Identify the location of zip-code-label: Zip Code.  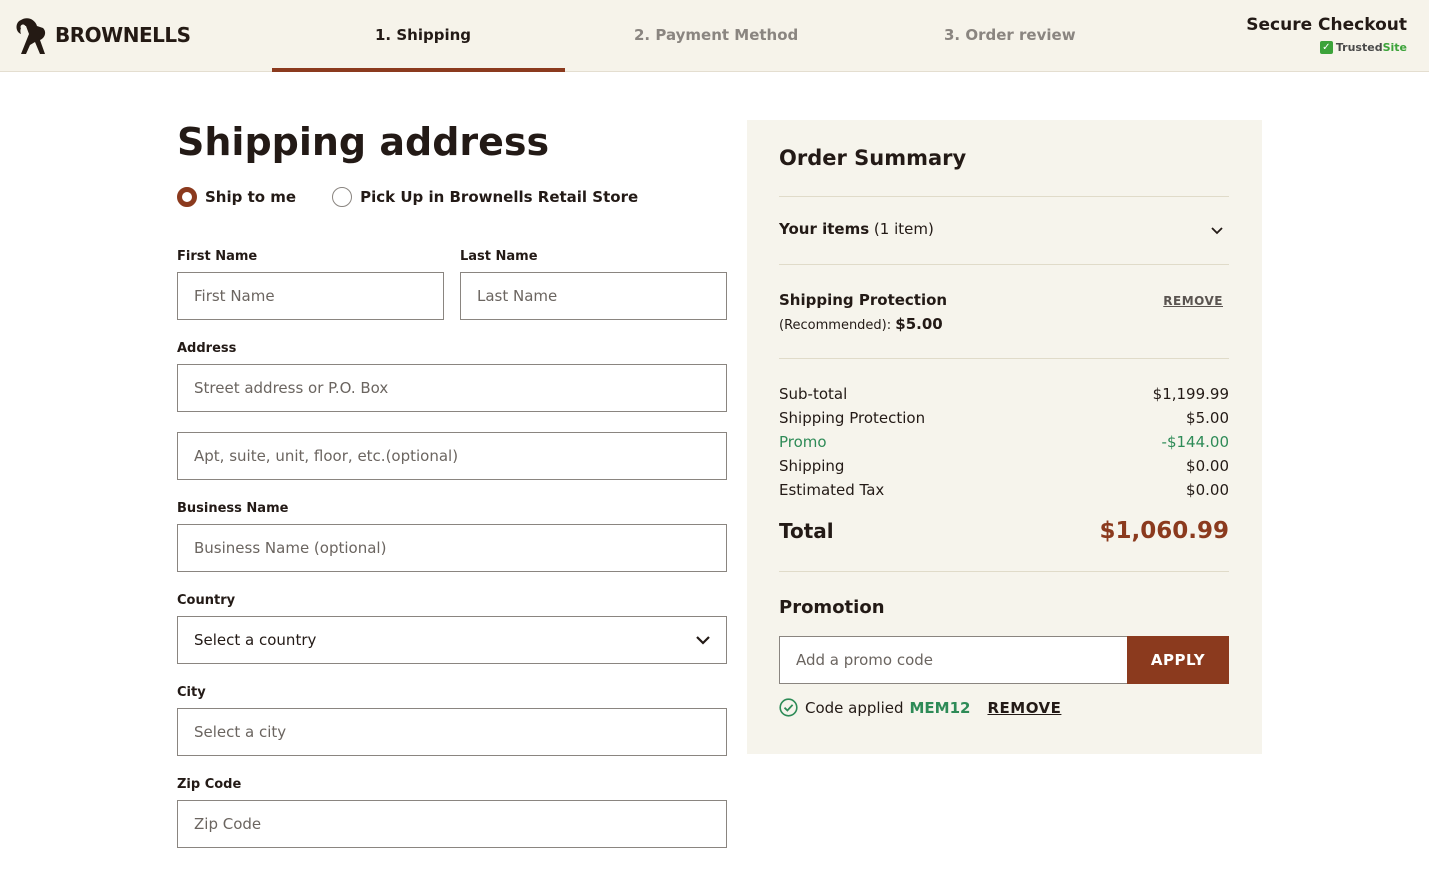
(209, 784).